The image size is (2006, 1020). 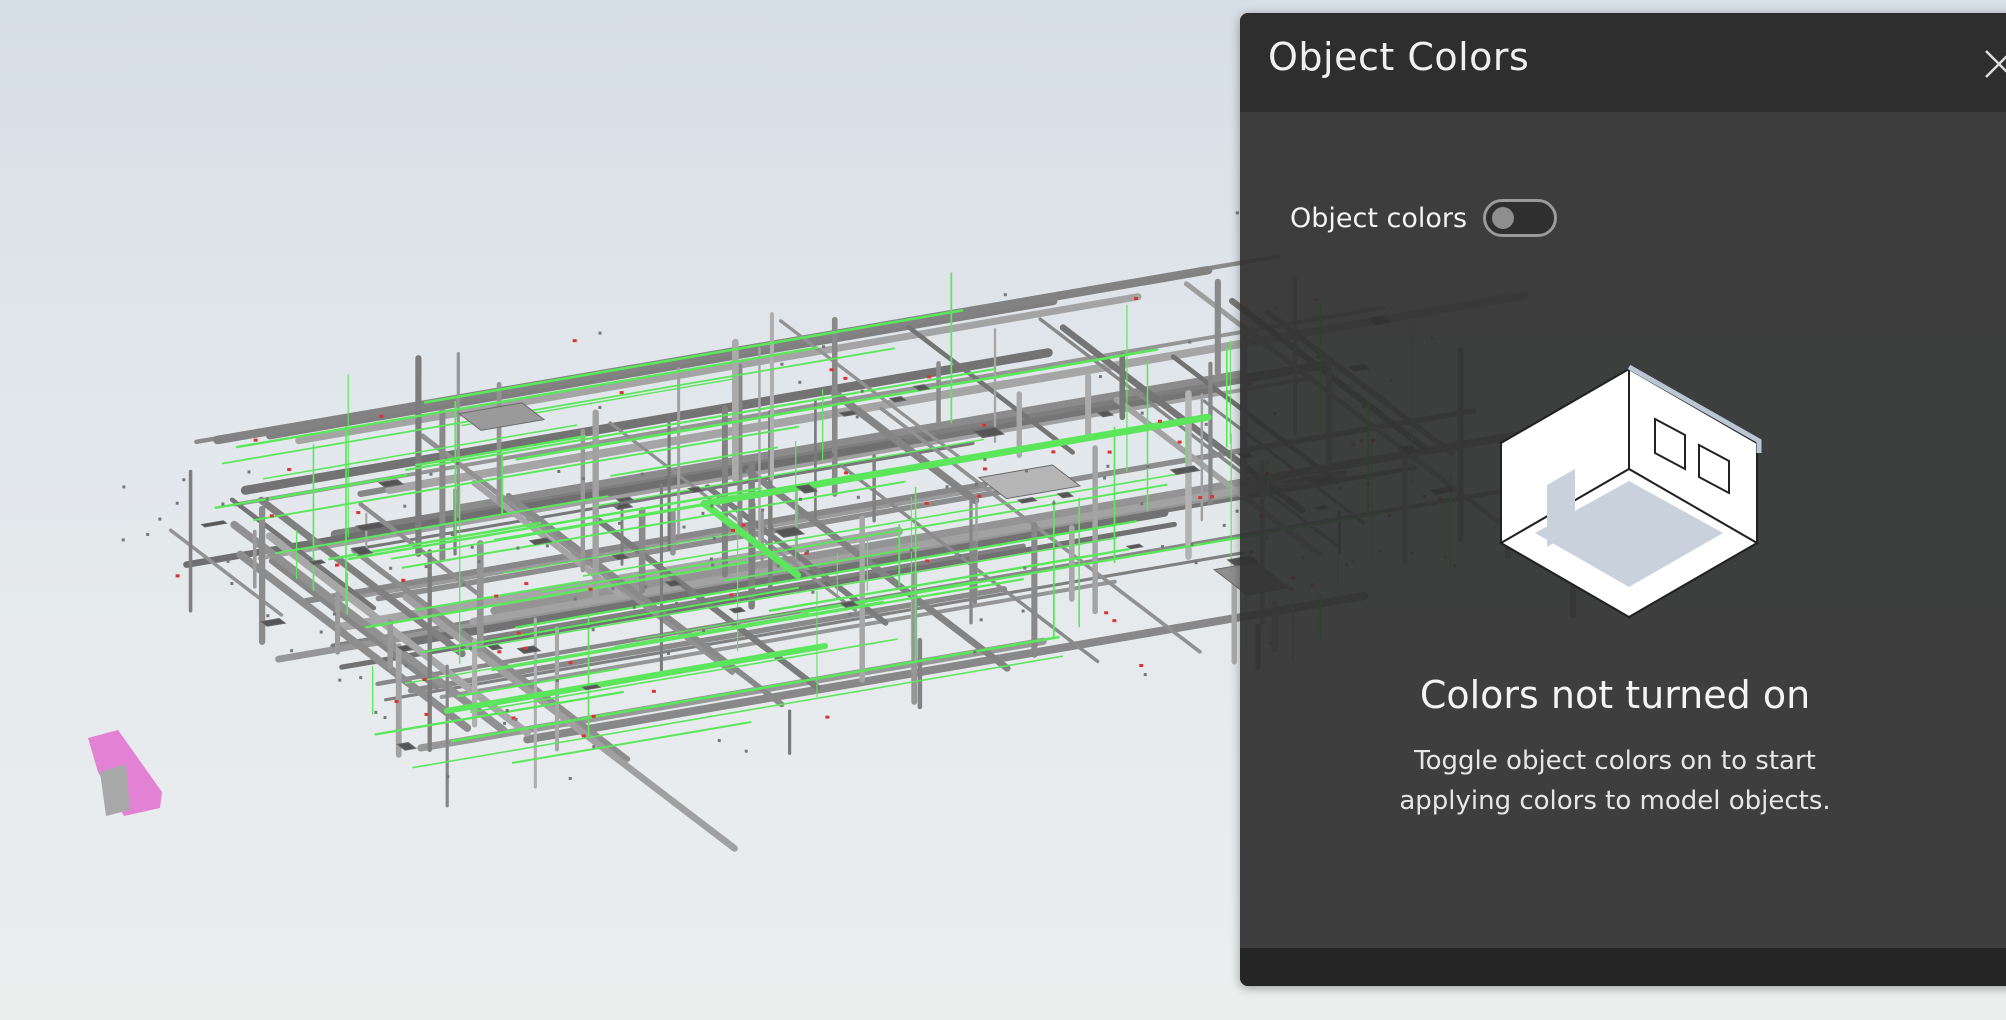 What do you see at coordinates (1623, 63) in the screenshot?
I see `panel-header: Object Colors` at bounding box center [1623, 63].